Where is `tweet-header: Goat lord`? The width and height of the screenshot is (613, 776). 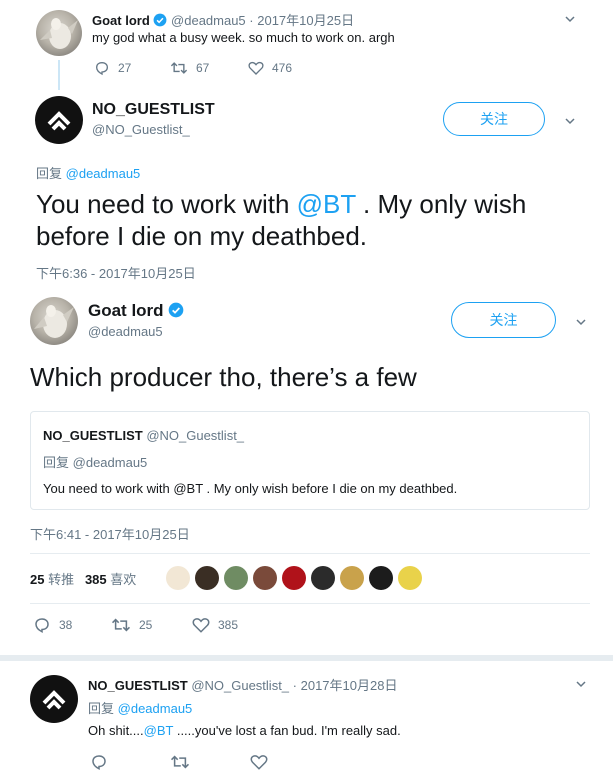 tweet-header: Goat lord is located at coordinates (136, 311).